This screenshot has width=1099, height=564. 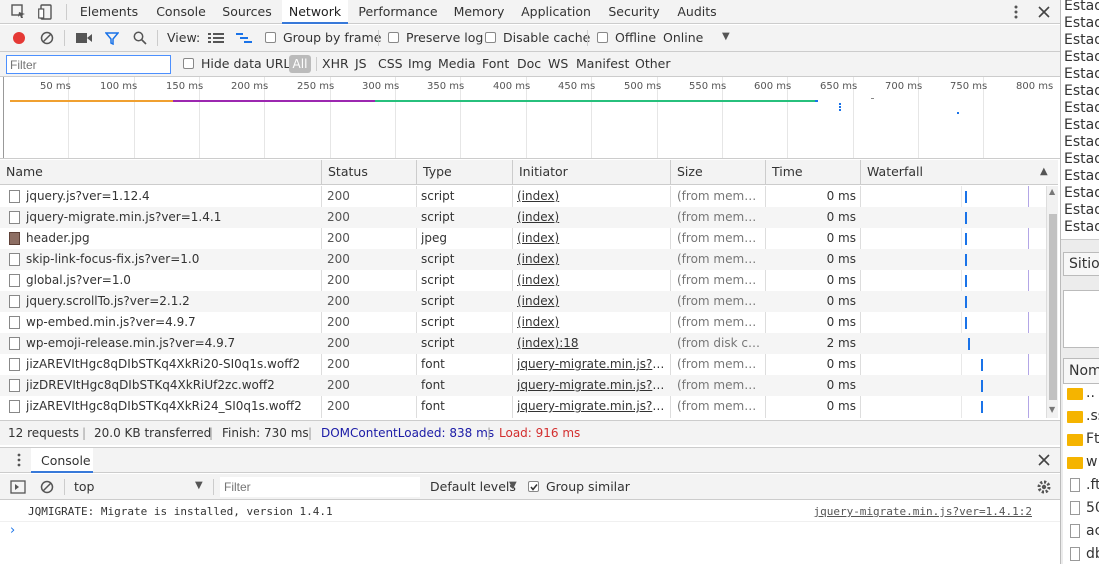 What do you see at coordinates (465, 172) in the screenshot?
I see `column-header-type: Type` at bounding box center [465, 172].